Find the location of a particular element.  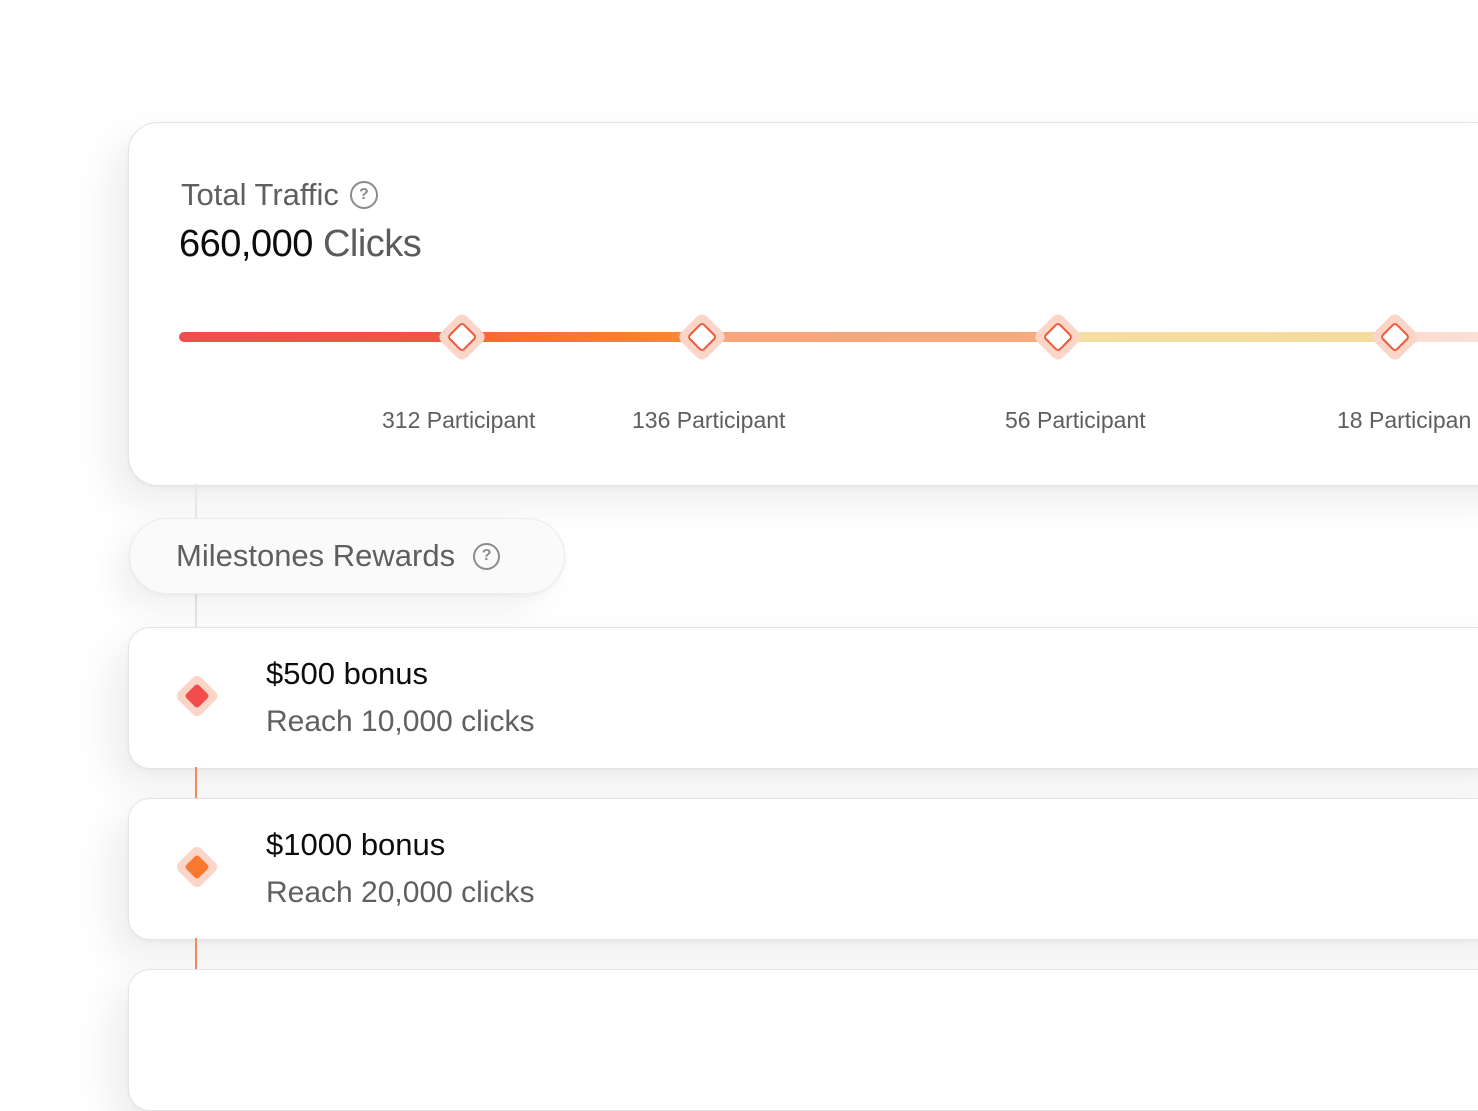

reward-requirement: Reach 20,000 clicks is located at coordinates (400, 892).